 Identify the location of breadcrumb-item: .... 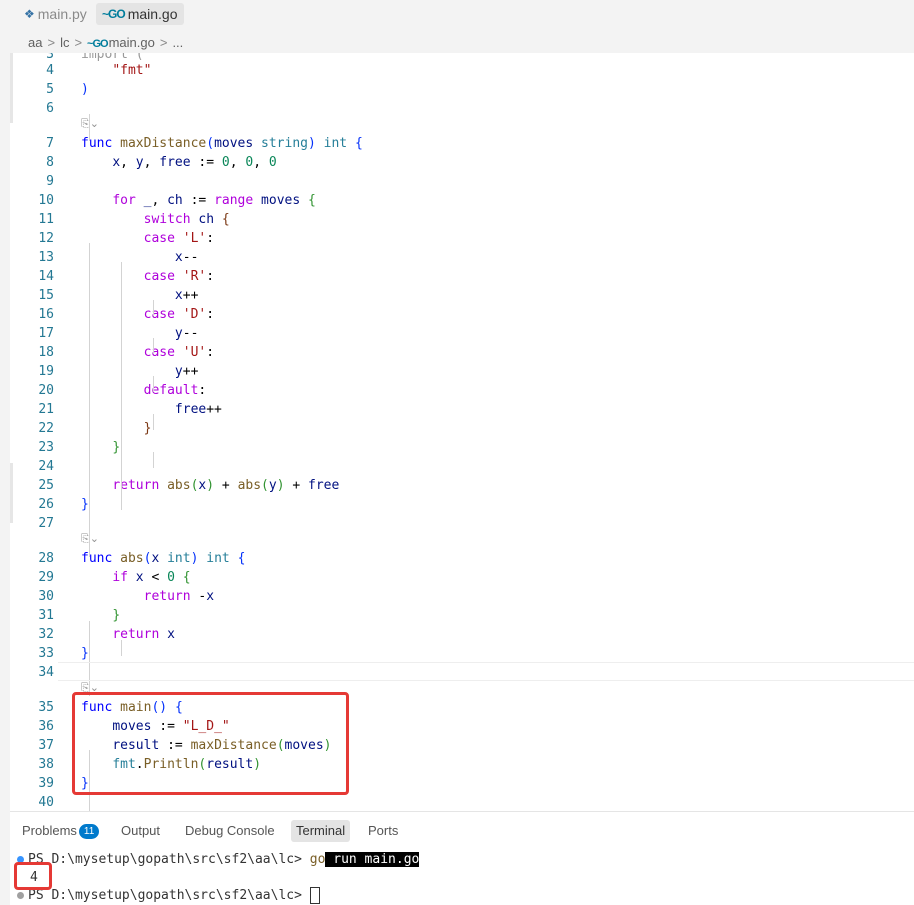
(177, 42).